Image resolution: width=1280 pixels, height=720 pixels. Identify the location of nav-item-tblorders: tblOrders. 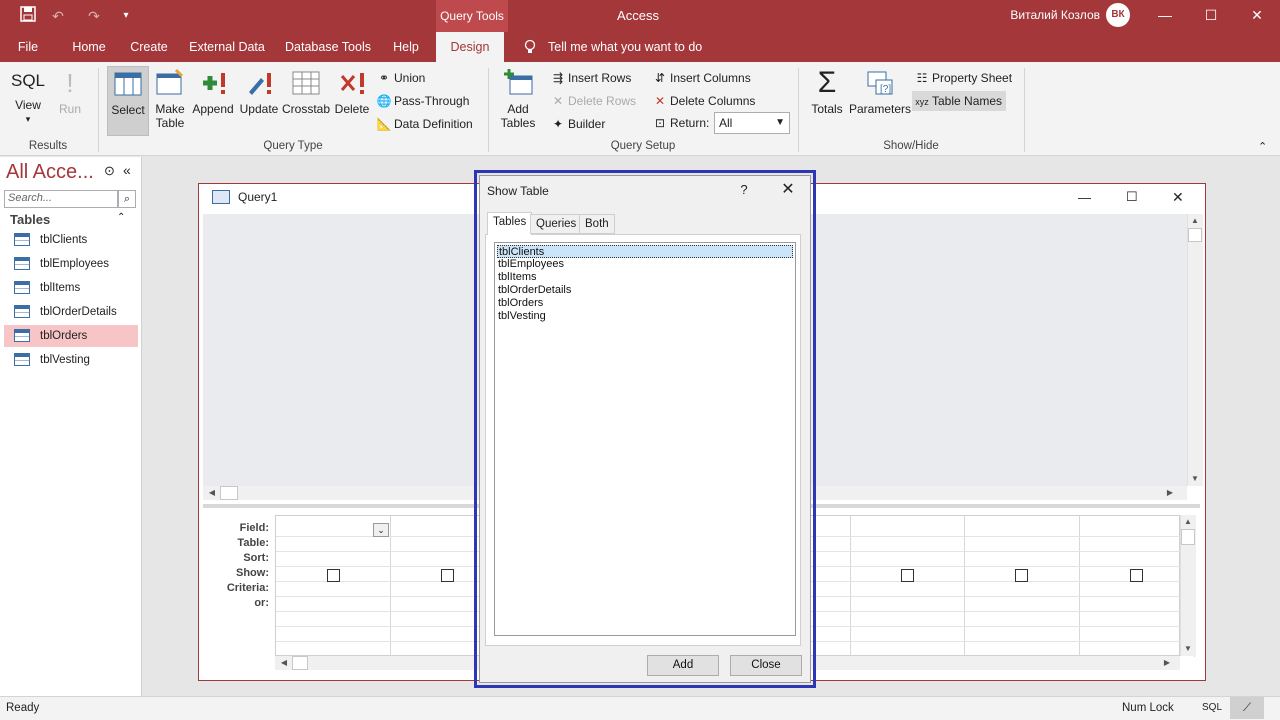
(71, 336).